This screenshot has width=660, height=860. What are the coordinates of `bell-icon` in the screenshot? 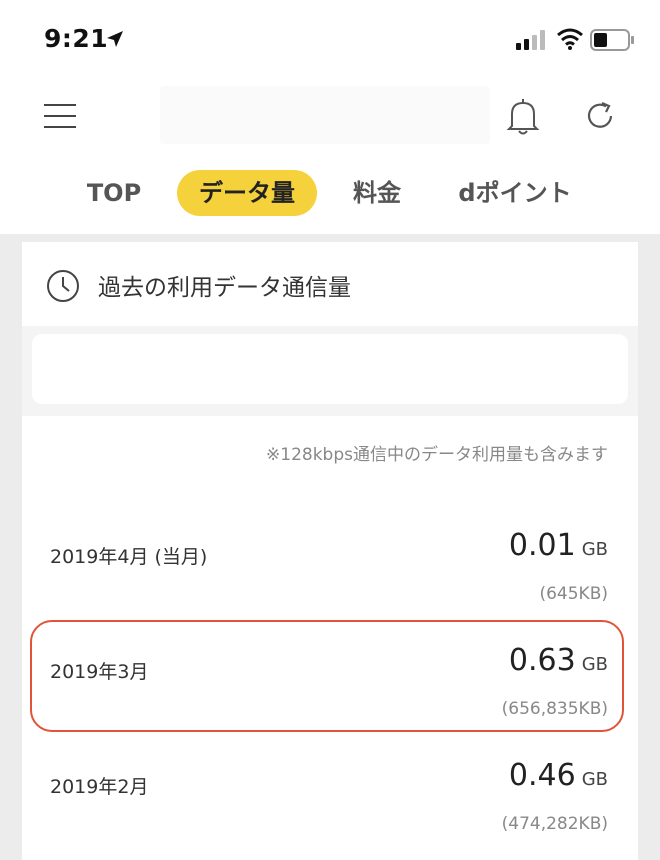 It's located at (523, 117).